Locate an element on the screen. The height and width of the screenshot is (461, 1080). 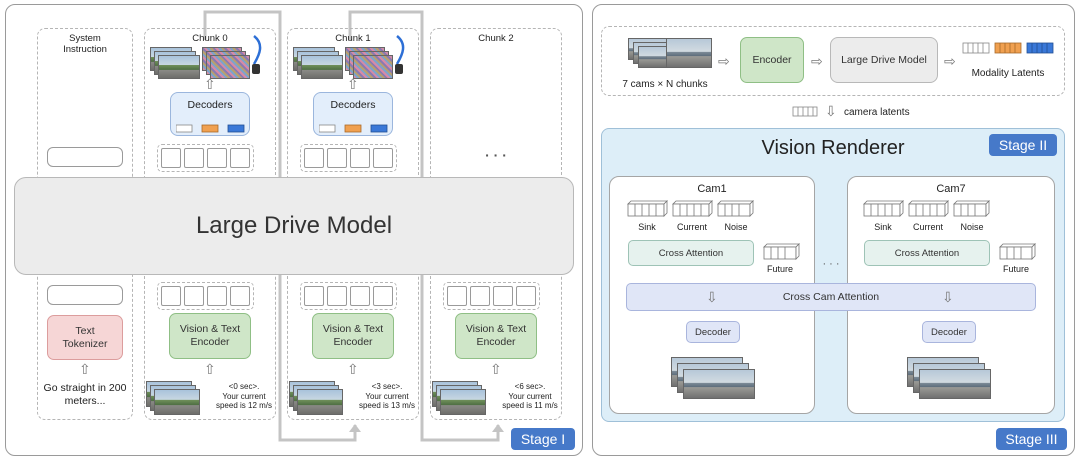
cam7-latent-cubes is located at coordinates (926, 208).